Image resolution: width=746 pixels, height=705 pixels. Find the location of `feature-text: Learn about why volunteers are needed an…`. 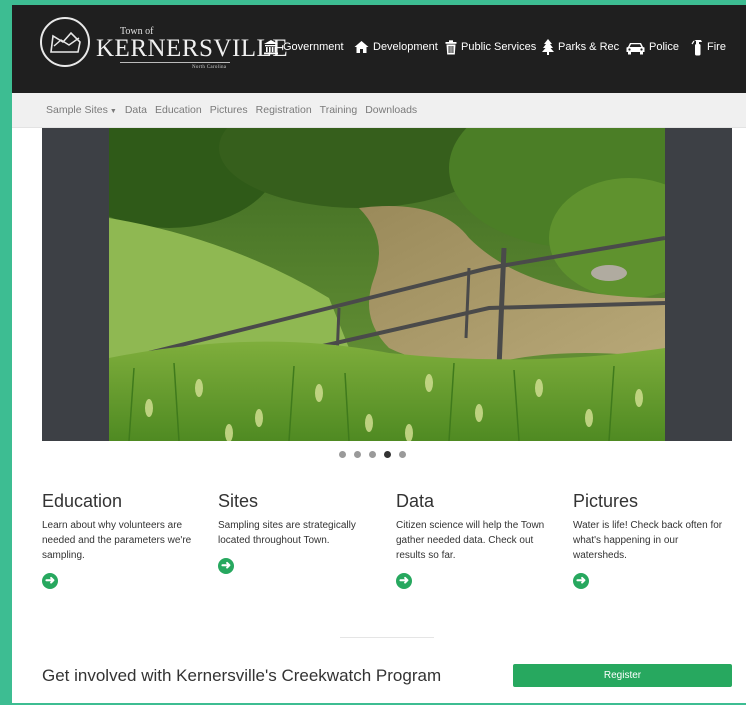

feature-text: Learn about why volunteers are needed an… is located at coordinates (117, 540).